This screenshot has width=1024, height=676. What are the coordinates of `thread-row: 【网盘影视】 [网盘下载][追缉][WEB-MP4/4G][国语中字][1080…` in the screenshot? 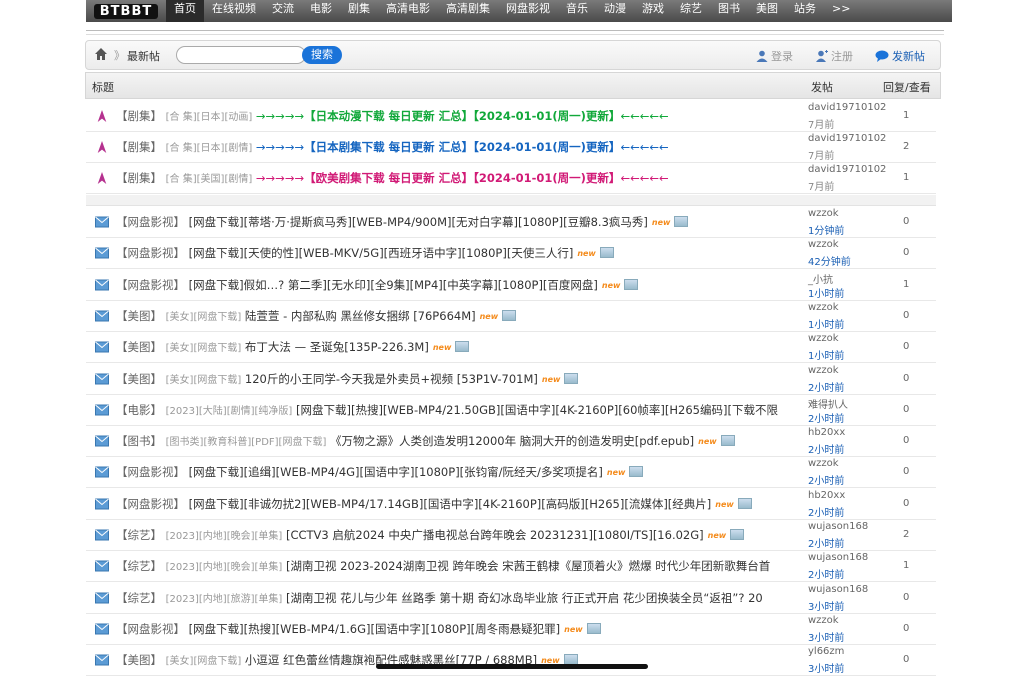 It's located at (511, 473).